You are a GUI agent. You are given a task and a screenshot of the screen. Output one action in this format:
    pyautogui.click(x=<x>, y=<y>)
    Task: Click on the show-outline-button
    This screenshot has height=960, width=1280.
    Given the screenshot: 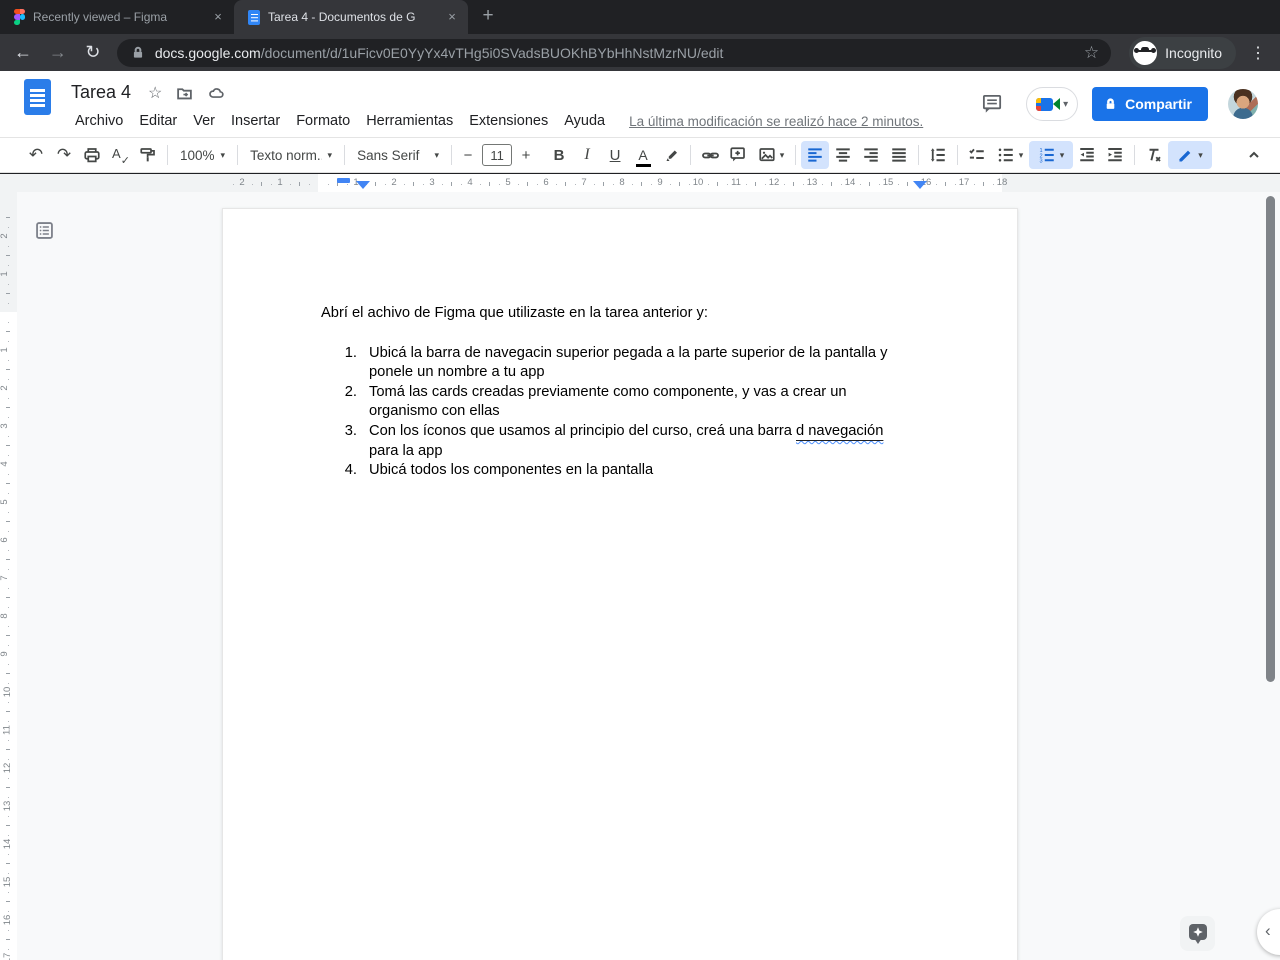 What is the action you would take?
    pyautogui.click(x=44, y=230)
    